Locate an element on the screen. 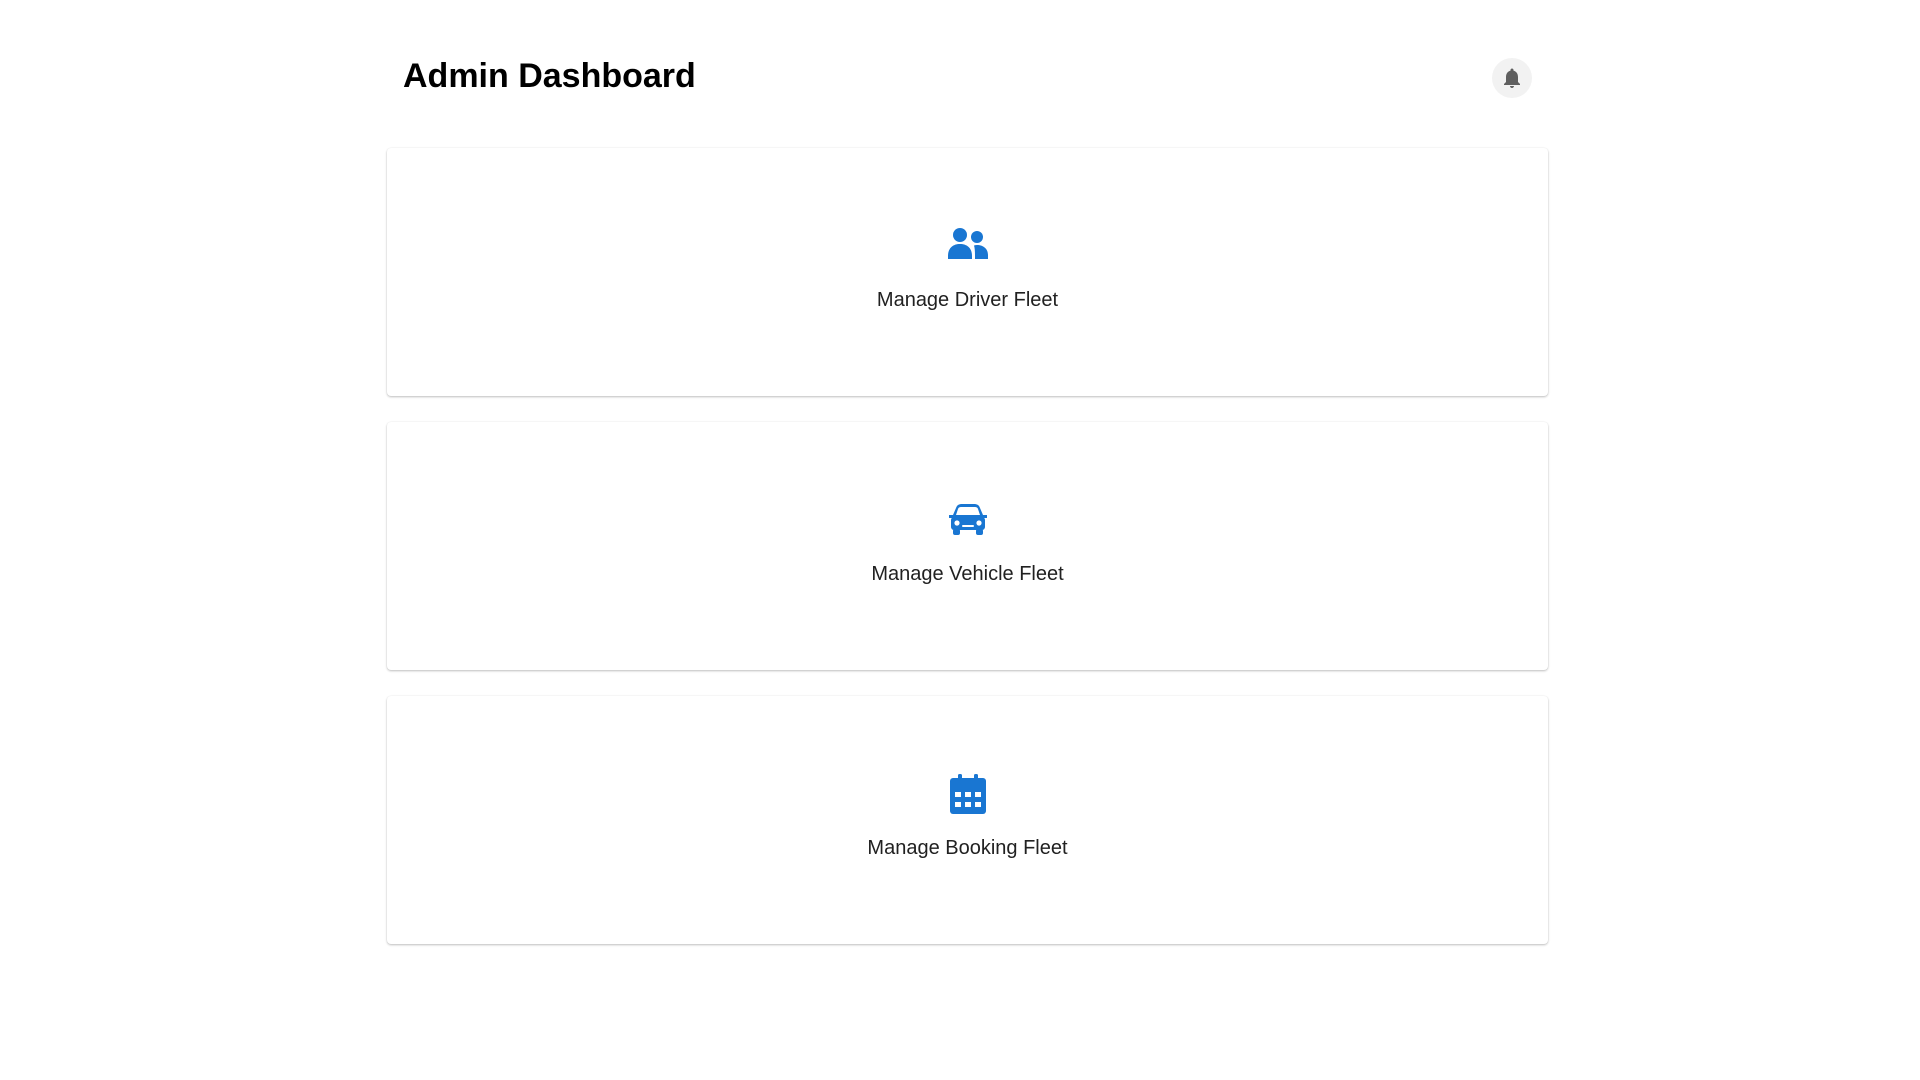  card-label: Manage Driver Fleet is located at coordinates (967, 300).